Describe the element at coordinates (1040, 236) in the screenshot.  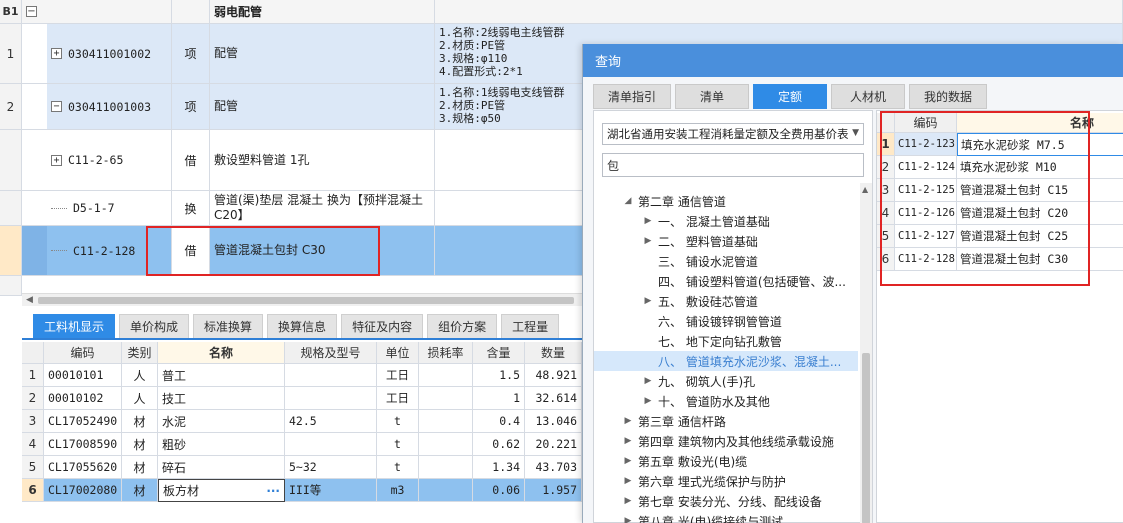
I see `result-name: 管道混凝土包封 C25` at that location.